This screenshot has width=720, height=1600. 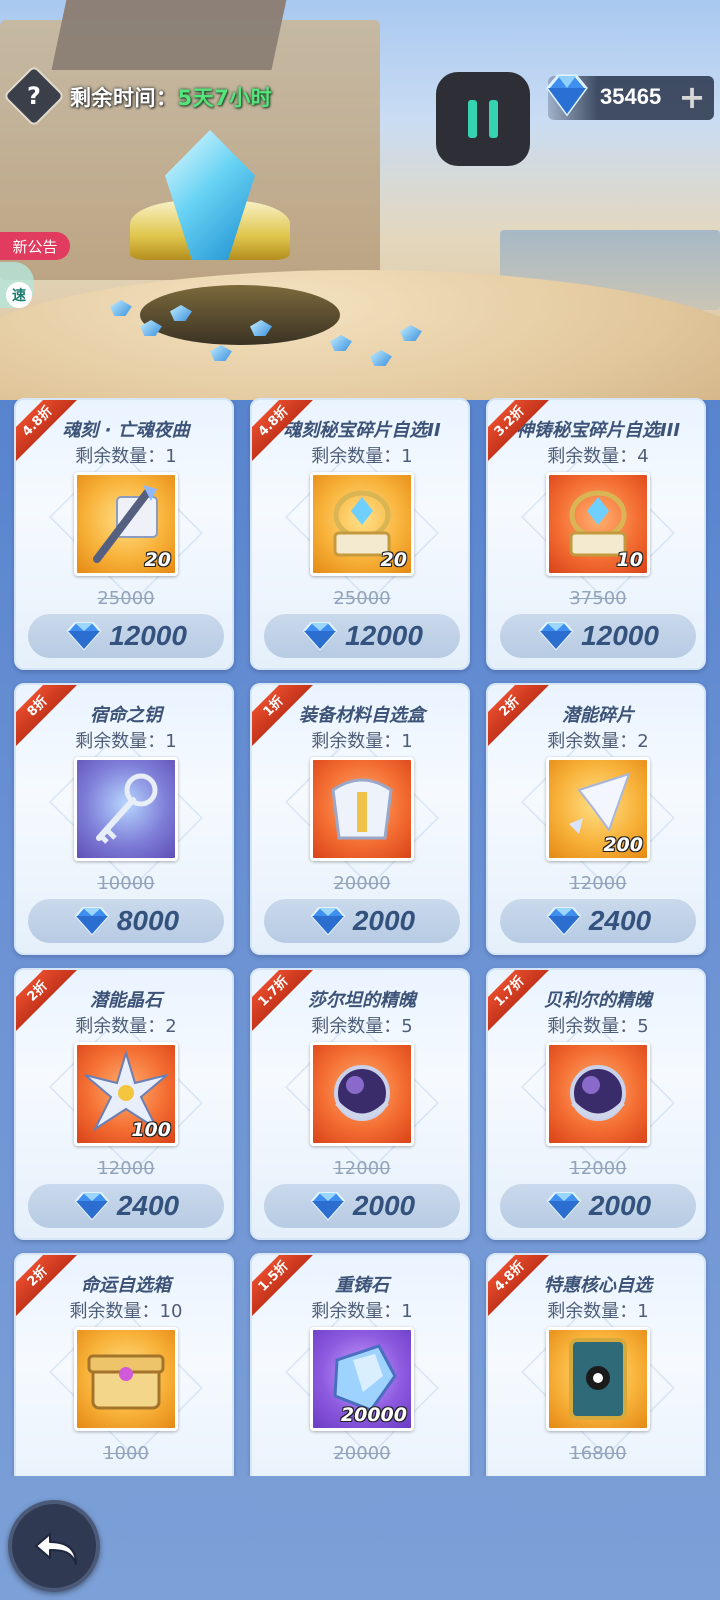 I want to click on shop-item-card: 命运自选箱 剩余数量：10 1000 2折, so click(x=124, y=1364).